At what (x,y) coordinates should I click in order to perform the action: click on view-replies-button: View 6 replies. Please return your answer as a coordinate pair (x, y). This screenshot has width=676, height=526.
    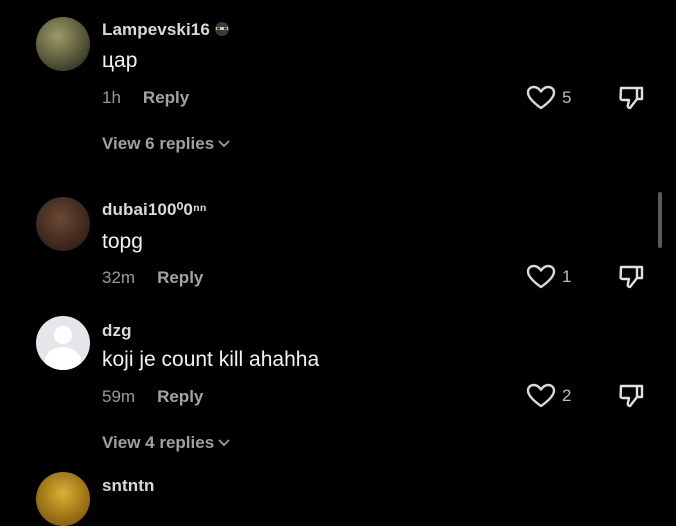
    Looking at the image, I should click on (166, 144).